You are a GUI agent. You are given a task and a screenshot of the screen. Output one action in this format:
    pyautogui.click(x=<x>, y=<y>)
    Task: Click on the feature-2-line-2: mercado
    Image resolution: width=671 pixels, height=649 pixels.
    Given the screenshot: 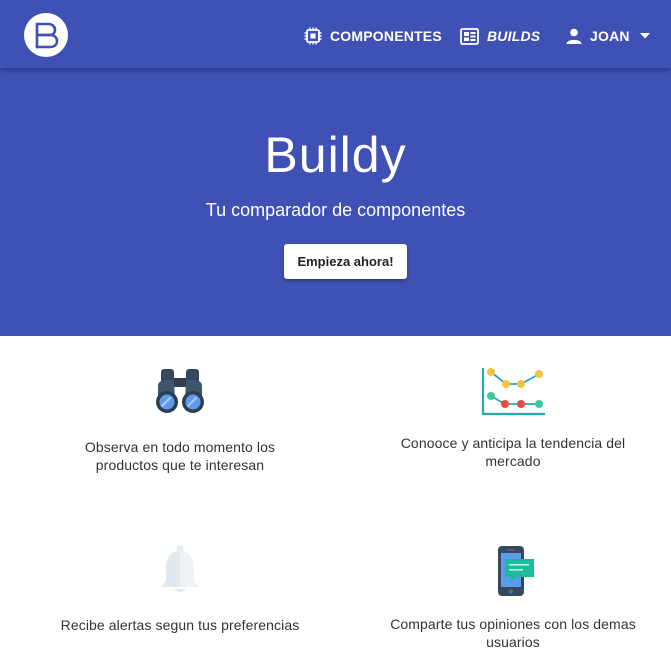 What is the action you would take?
    pyautogui.click(x=513, y=461)
    